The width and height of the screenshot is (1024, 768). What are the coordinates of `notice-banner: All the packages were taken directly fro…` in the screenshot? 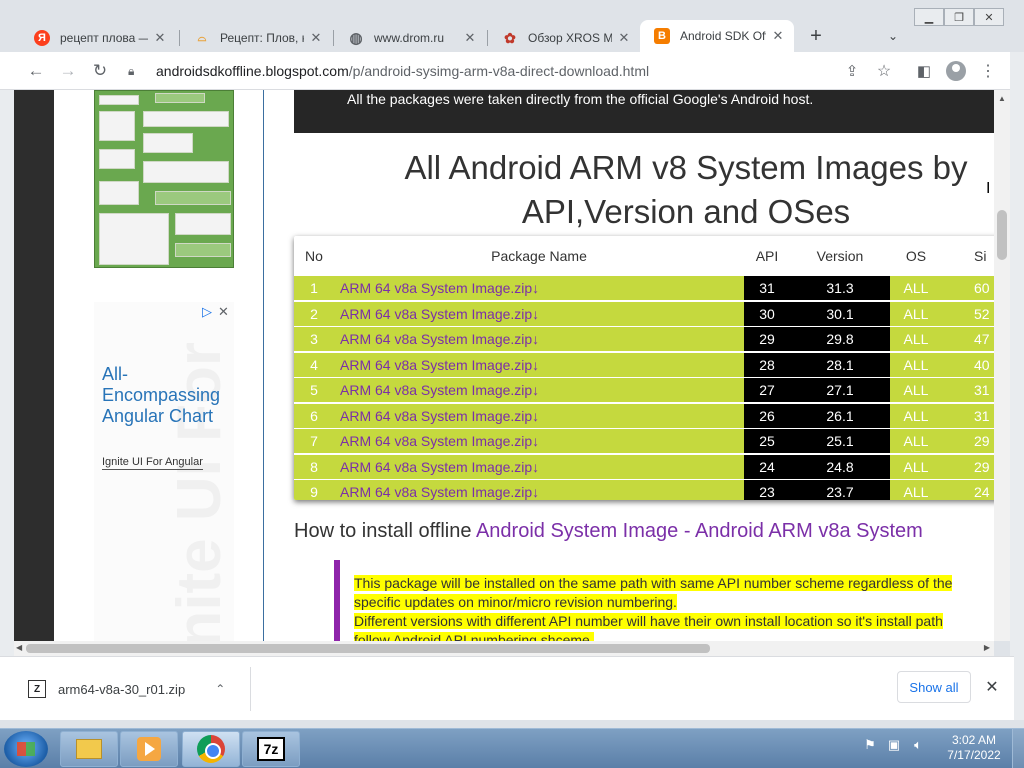 It's located at (644, 111).